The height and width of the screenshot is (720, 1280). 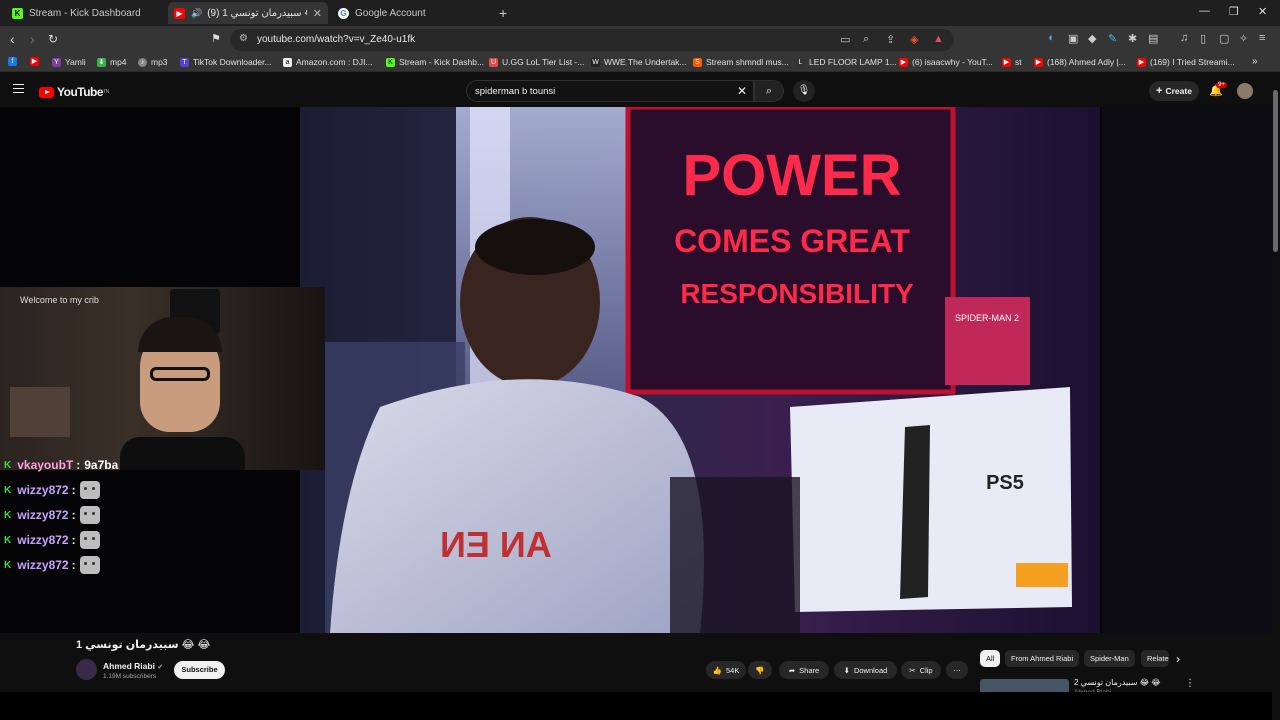 What do you see at coordinates (1132, 38) in the screenshot?
I see `extensions-puzzle-icon: ✱` at bounding box center [1132, 38].